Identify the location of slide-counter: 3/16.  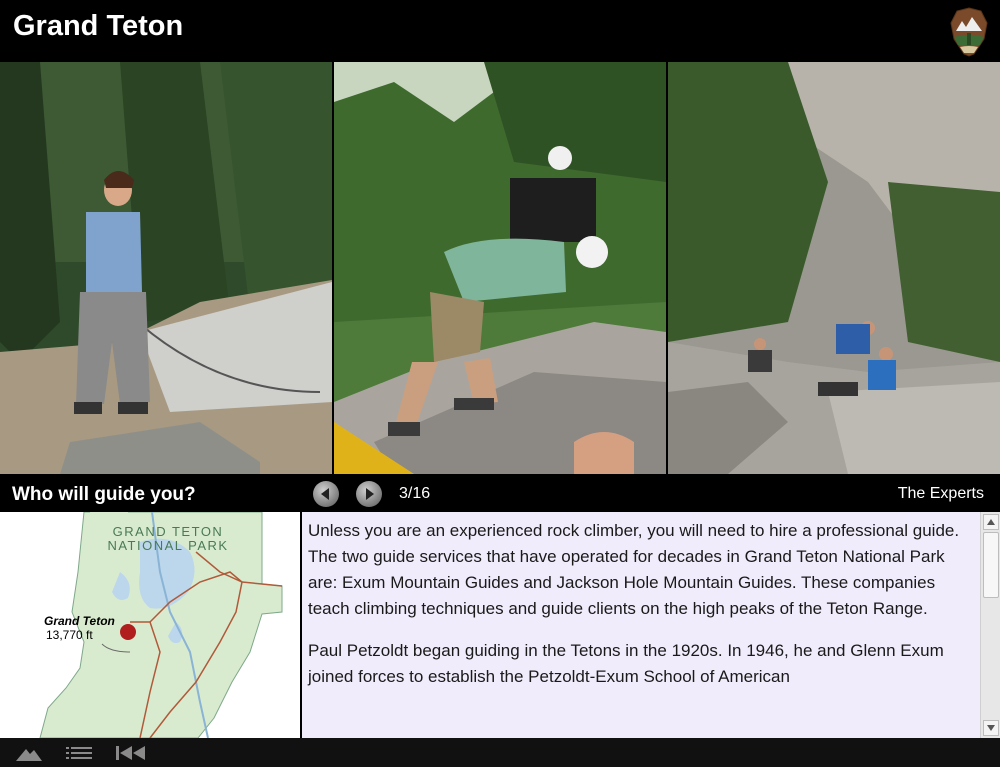
(415, 493).